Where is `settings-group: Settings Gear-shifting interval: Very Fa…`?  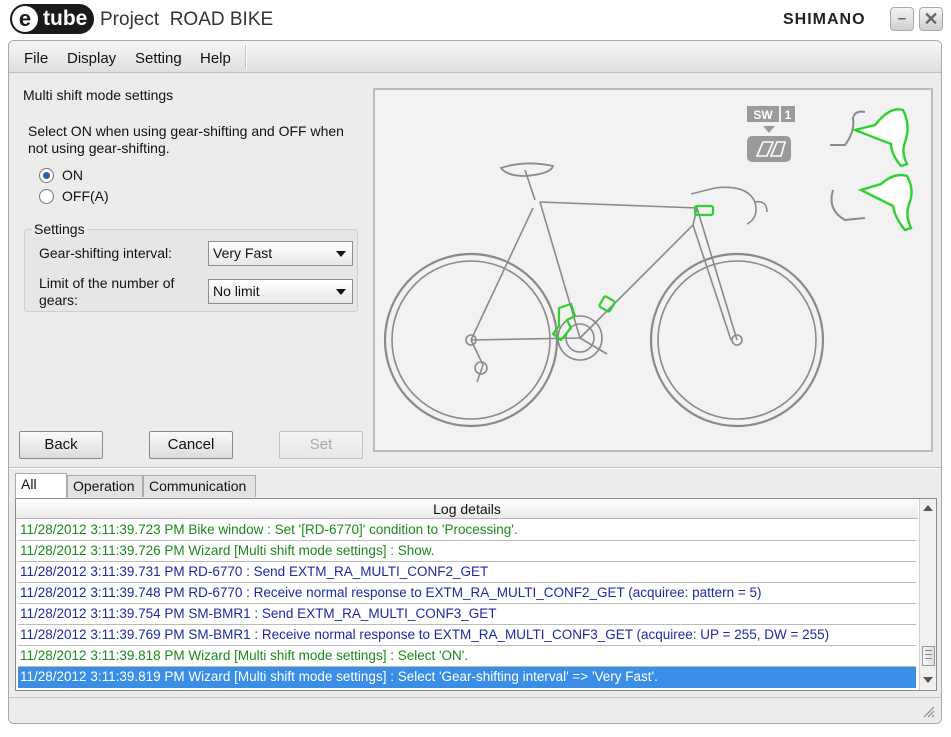
settings-group: Settings Gear-shifting interval: Very Fa… is located at coordinates (191, 266).